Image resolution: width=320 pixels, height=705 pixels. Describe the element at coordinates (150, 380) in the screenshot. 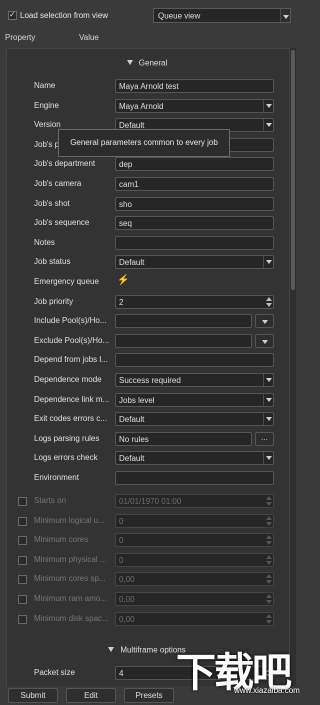

I see `property-value: Success required` at that location.